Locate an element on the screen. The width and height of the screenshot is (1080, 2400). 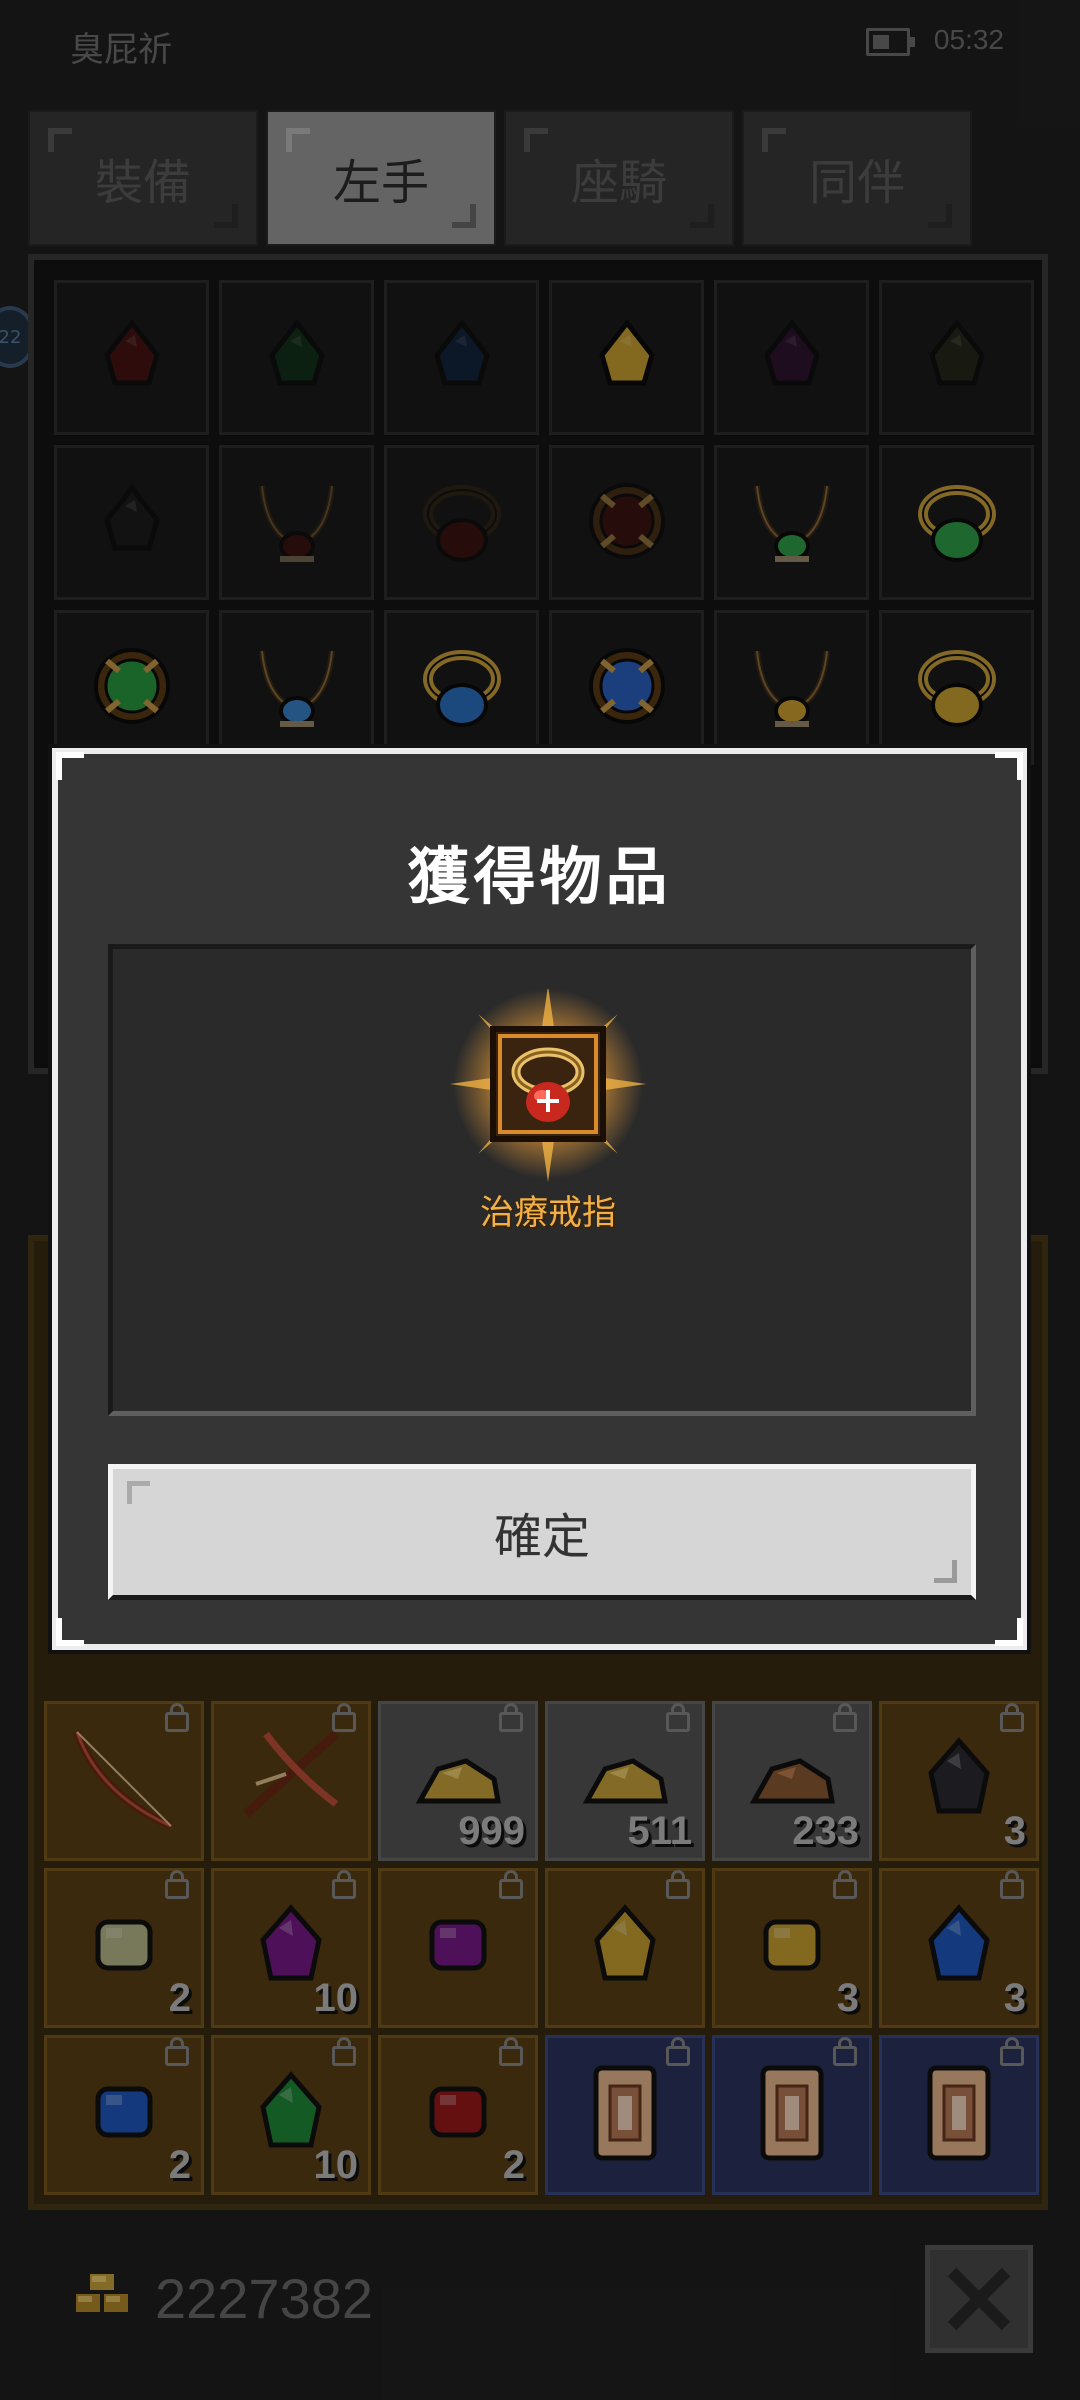
confirm-label: 確定 is located at coordinates (541, 1537).